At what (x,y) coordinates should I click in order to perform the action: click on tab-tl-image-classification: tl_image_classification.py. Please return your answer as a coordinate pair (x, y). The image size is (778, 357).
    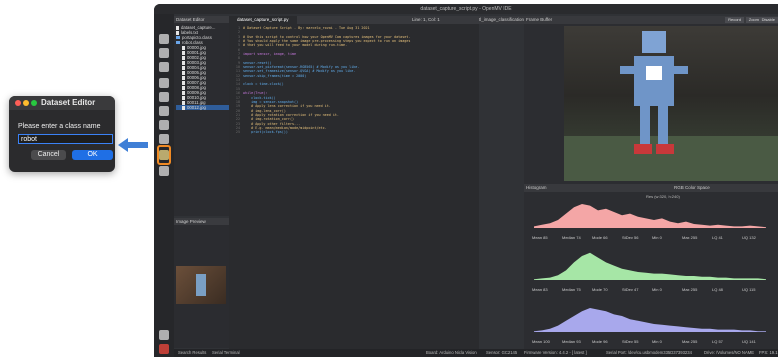
    Looking at the image, I should click on (504, 20).